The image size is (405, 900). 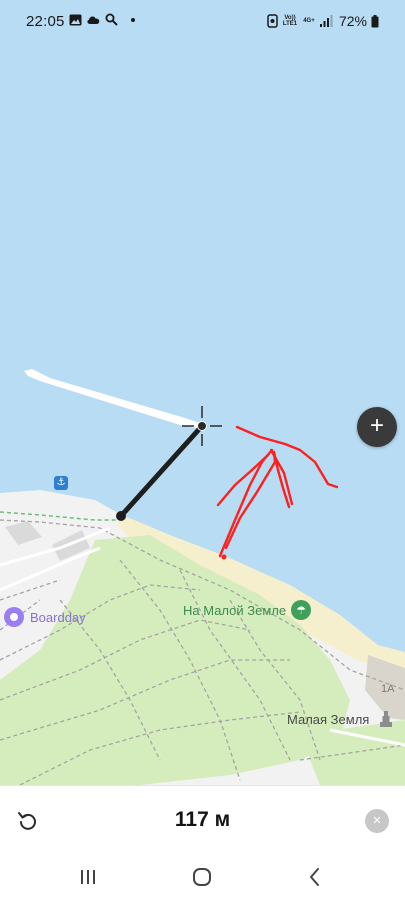 I want to click on ruler-start-point, so click(x=121, y=516).